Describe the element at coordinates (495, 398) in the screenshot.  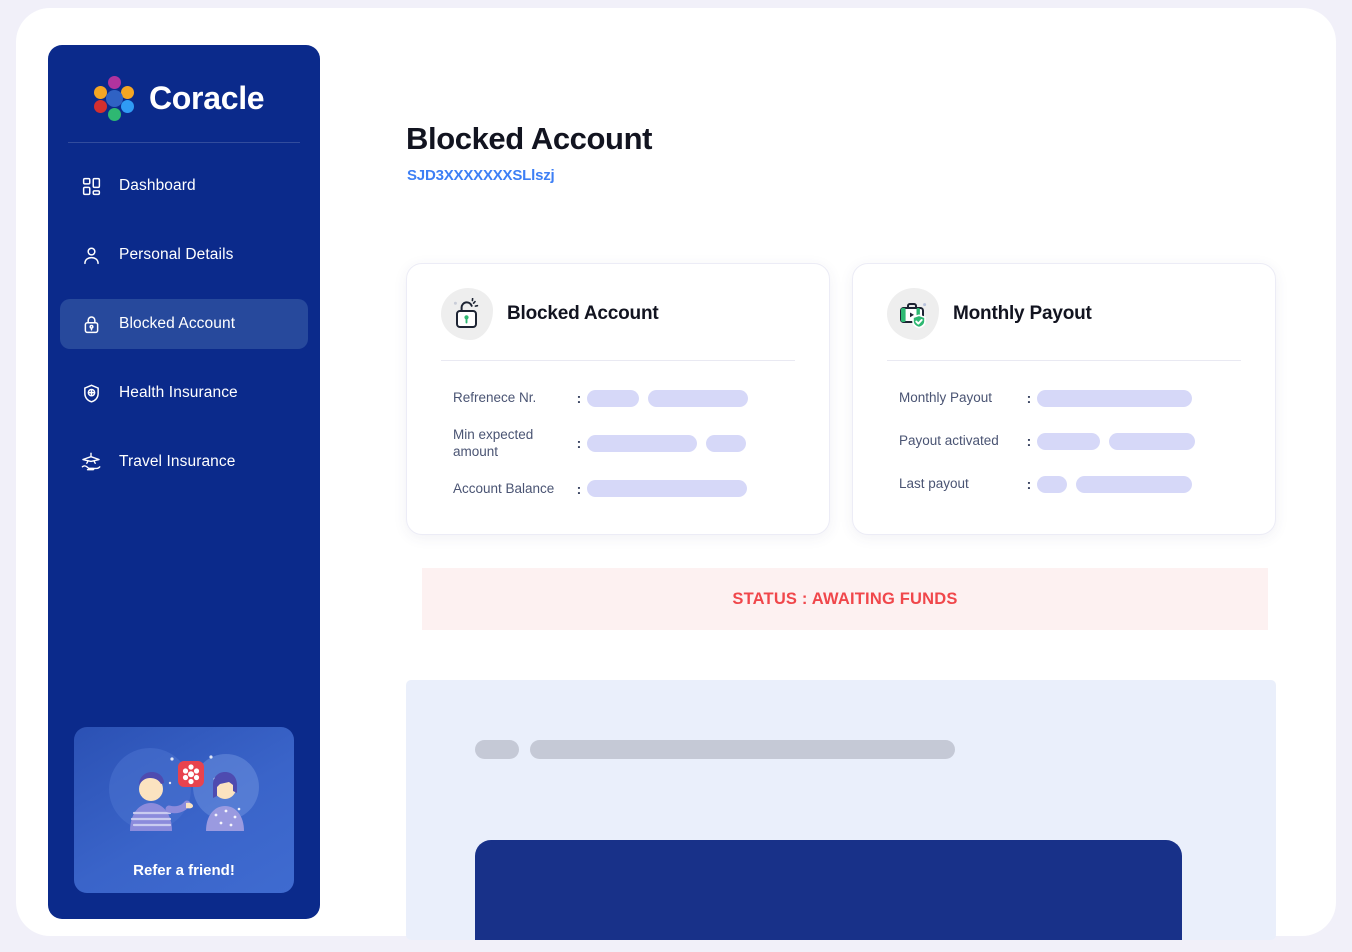
I see `field-label: Refrenece Nr.` at that location.